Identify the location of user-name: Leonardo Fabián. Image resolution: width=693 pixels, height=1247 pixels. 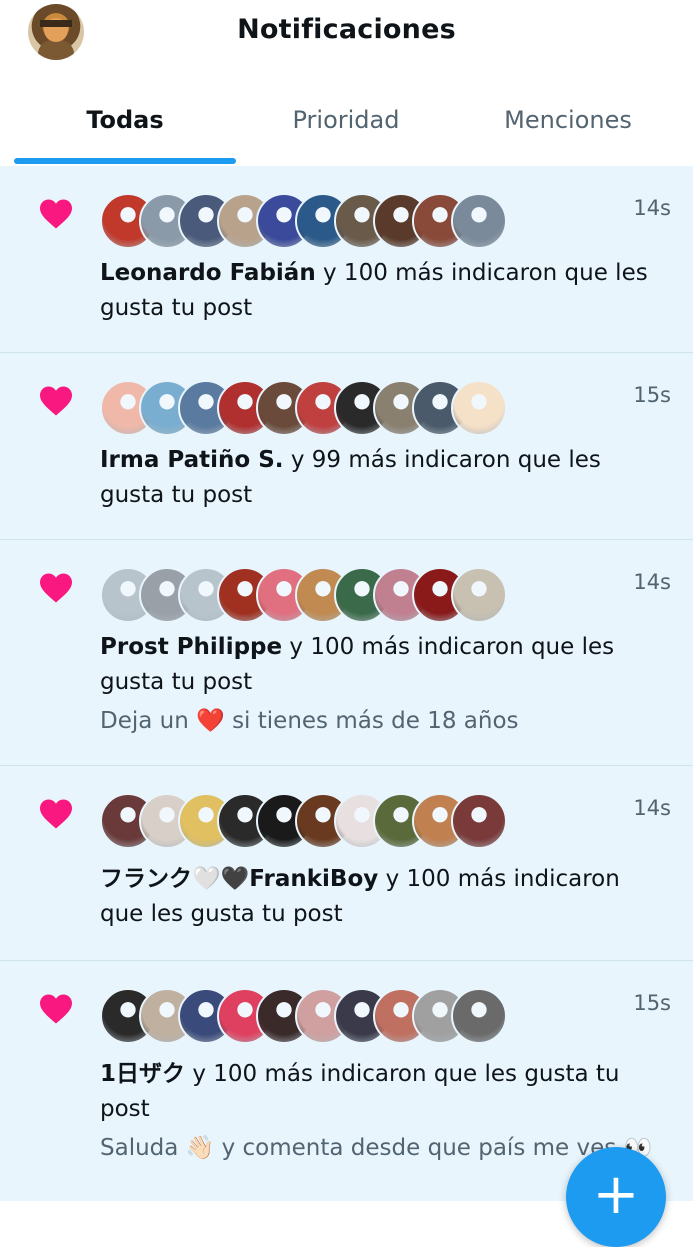
(208, 273).